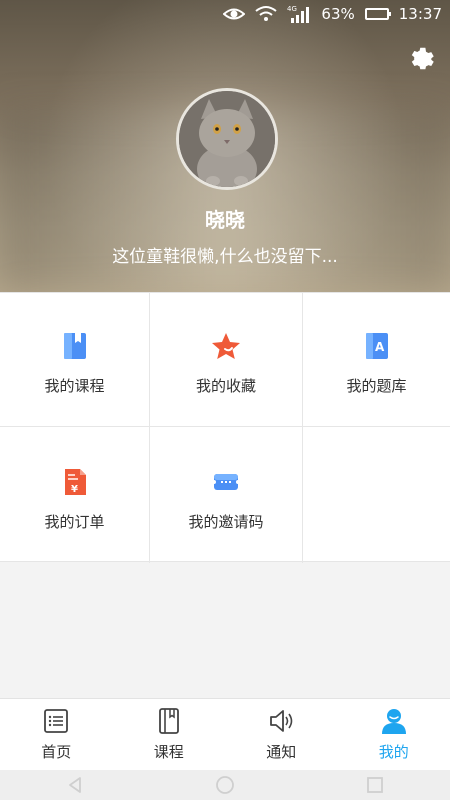 The image size is (450, 800). What do you see at coordinates (281, 721) in the screenshot?
I see `speaker-icon` at bounding box center [281, 721].